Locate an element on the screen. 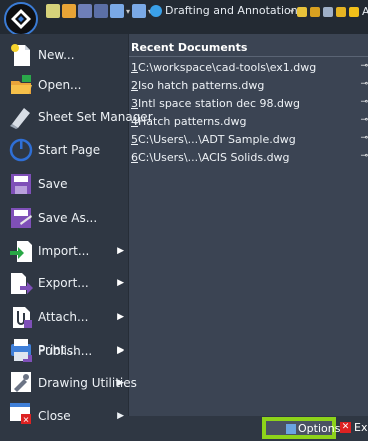 Image resolution: width=368 pixels, height=441 pixels. quick-access-toolbar: ▾ ▾ is located at coordinates (99, 11).